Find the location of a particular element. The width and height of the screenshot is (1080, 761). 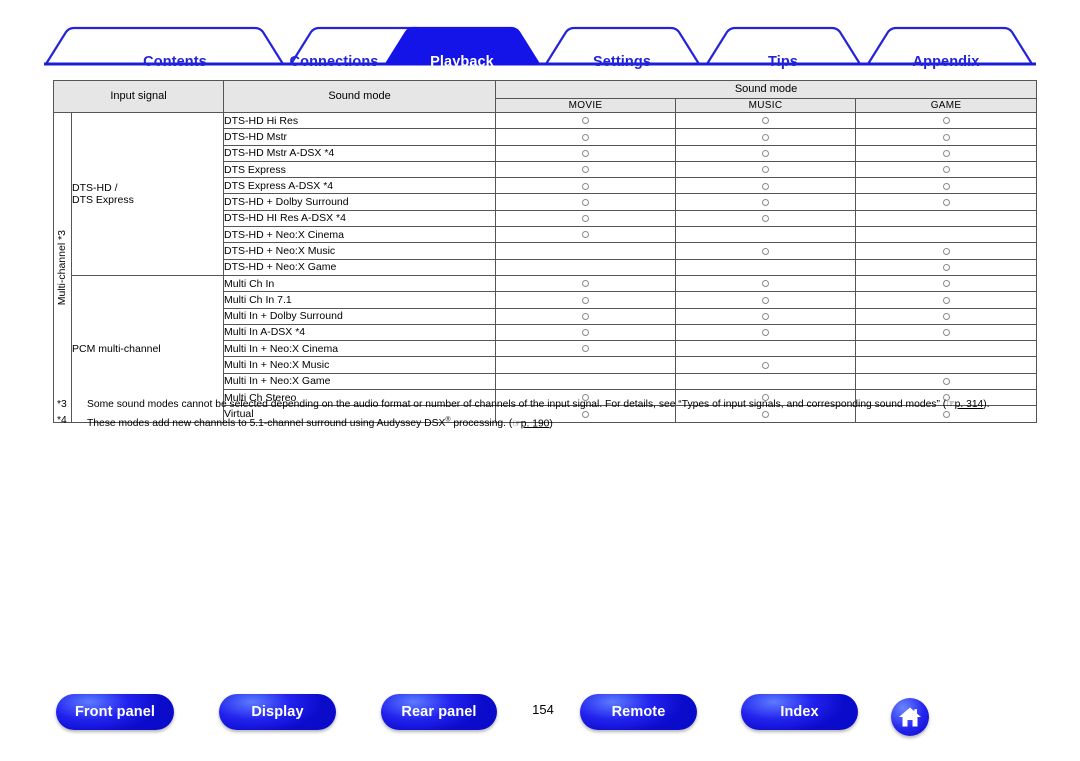

th-movie: MOVIE is located at coordinates (586, 105).